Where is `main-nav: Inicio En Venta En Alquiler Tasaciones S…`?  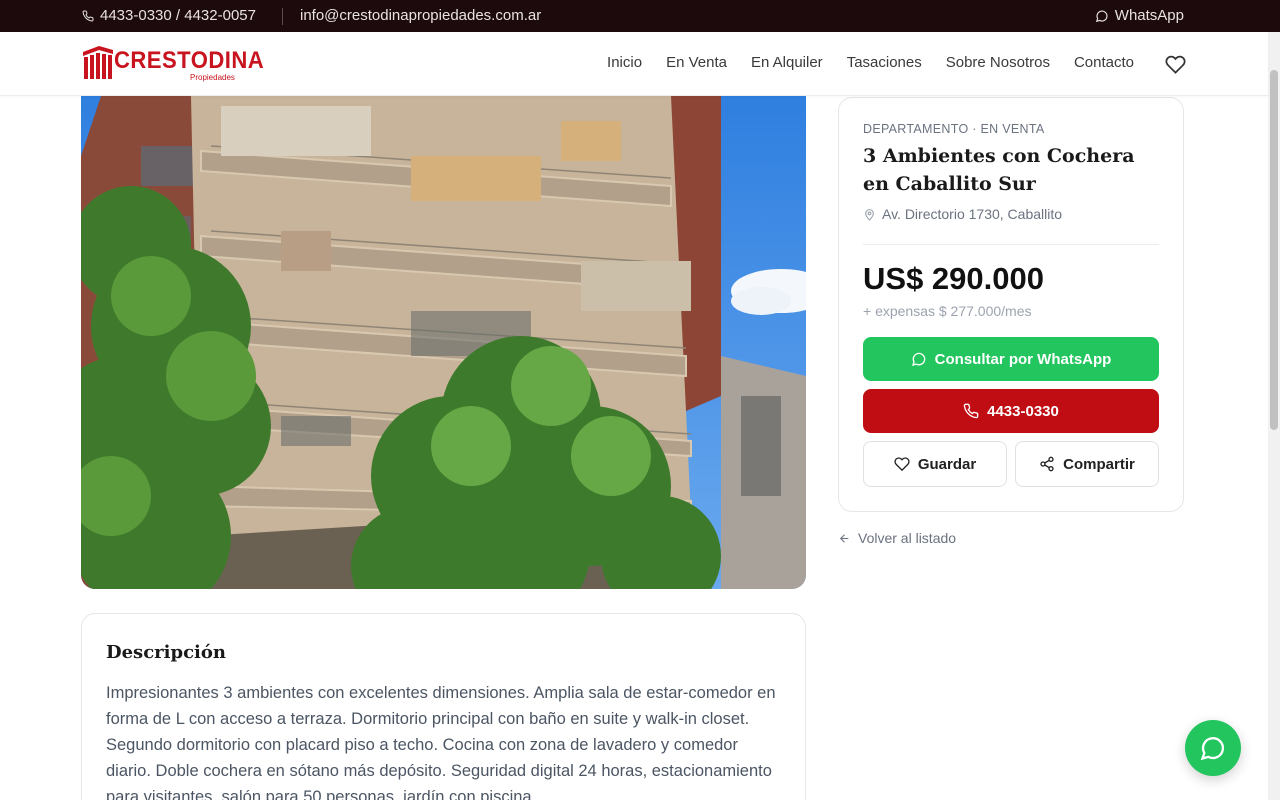
main-nav: Inicio En Venta En Alquiler Tasaciones S… is located at coordinates (870, 62).